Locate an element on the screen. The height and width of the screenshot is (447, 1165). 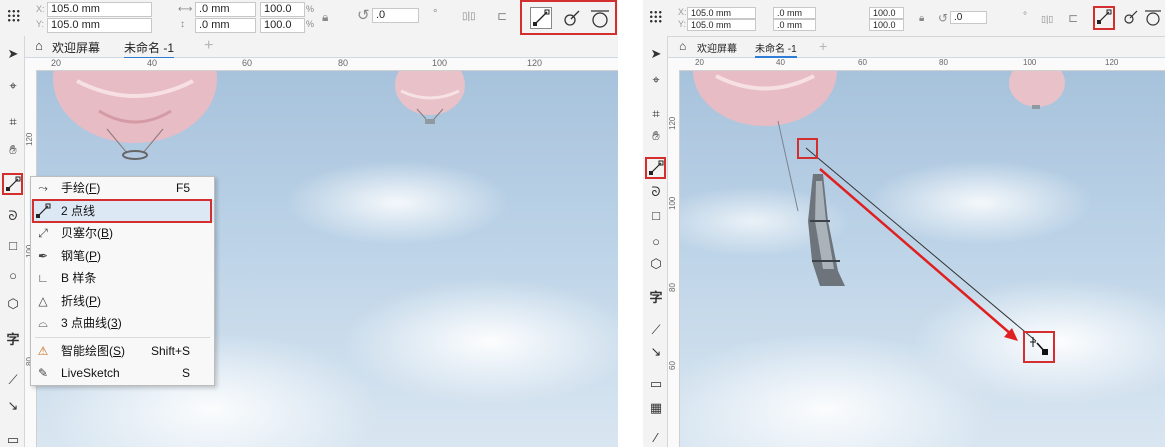
menu-item-livesketch: ✎ LiveSketch S is located at coordinates (122, 373).